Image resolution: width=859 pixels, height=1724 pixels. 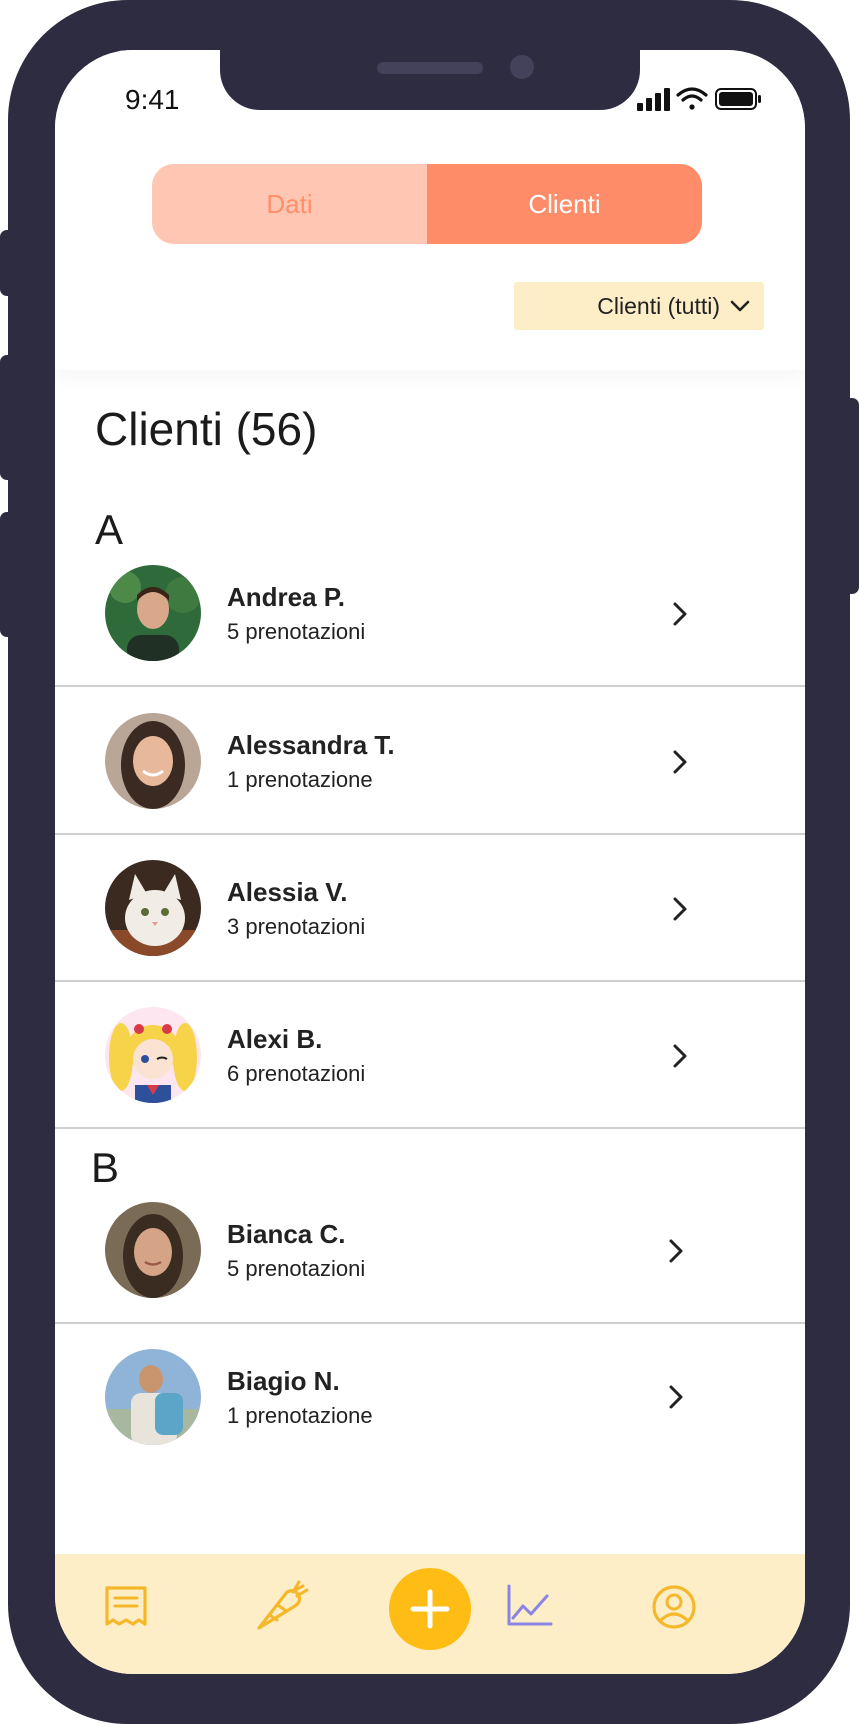 I want to click on client-row: Alexi B. 6 prenotazioni, so click(x=430, y=1056).